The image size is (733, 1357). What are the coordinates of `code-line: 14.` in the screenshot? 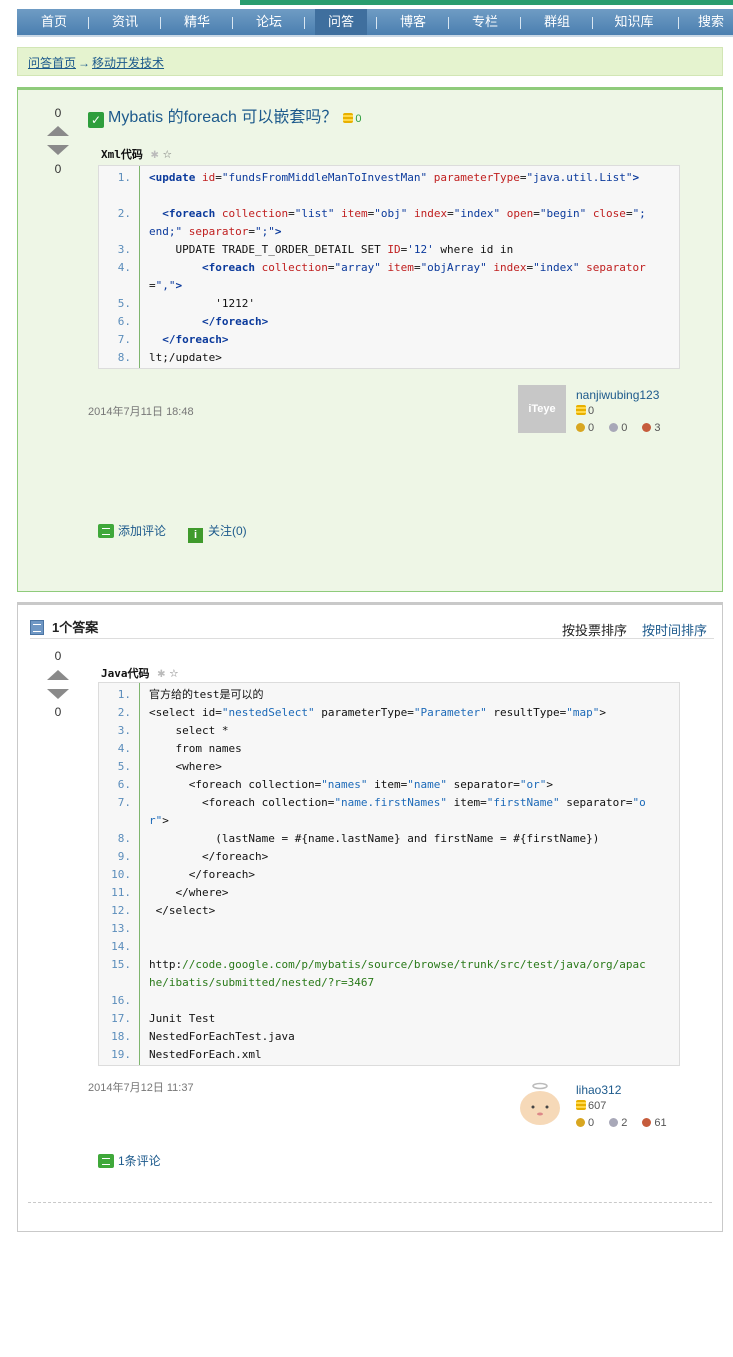 It's located at (389, 947).